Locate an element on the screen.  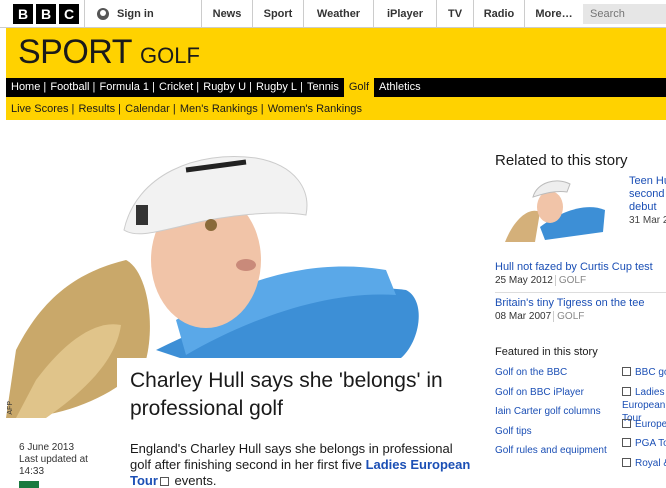
related-heading: Related to this story is located at coordinates (561, 160).